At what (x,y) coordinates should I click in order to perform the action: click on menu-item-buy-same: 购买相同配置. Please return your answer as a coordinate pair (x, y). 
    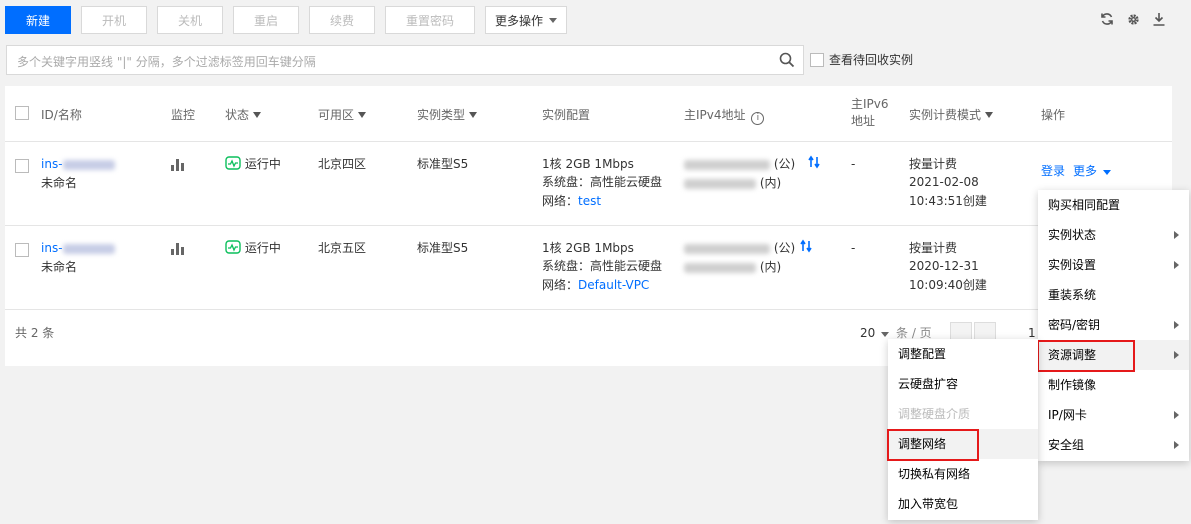
    Looking at the image, I should click on (1113, 205).